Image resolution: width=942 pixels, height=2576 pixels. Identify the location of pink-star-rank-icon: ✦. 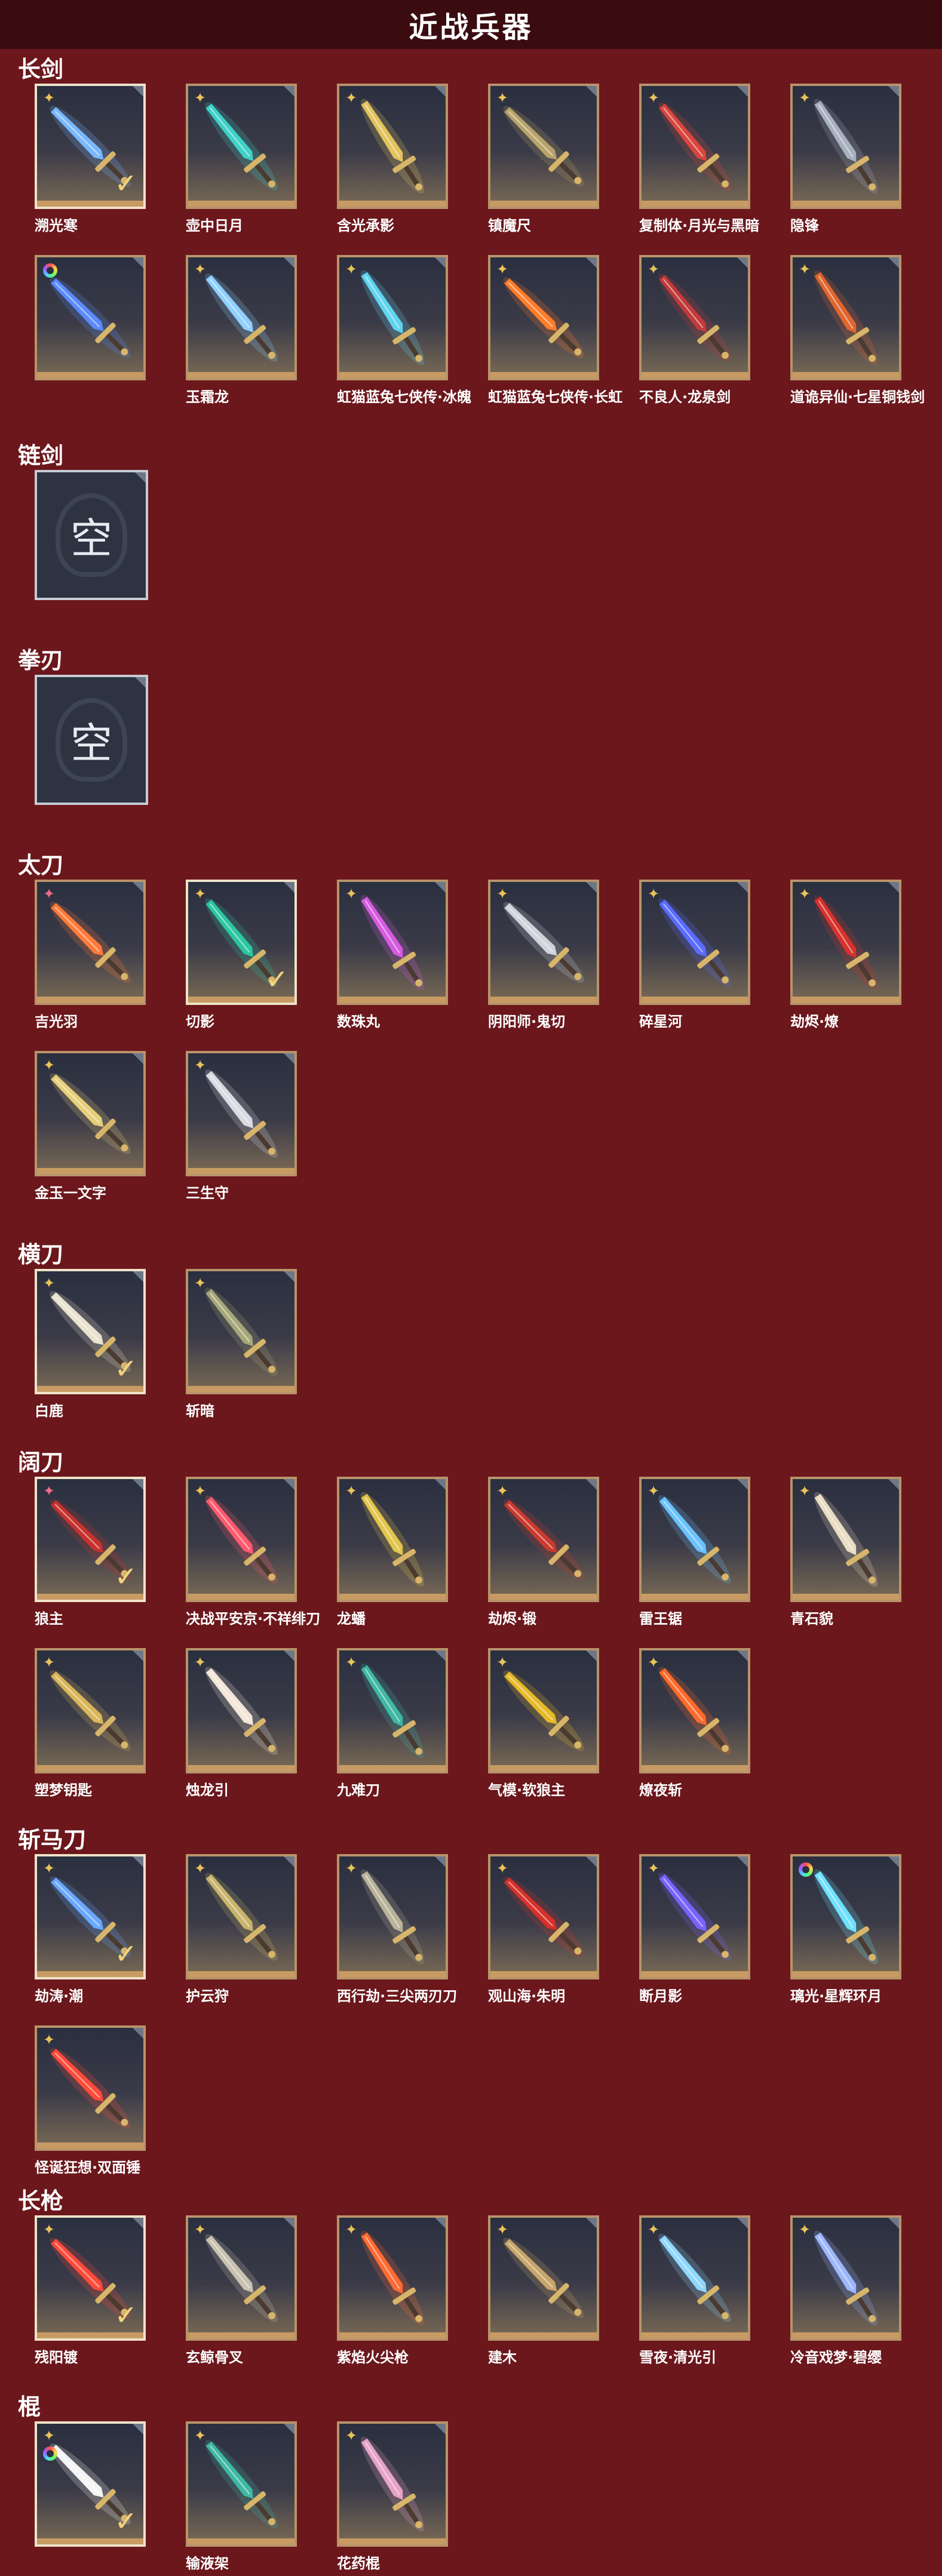
(49, 894).